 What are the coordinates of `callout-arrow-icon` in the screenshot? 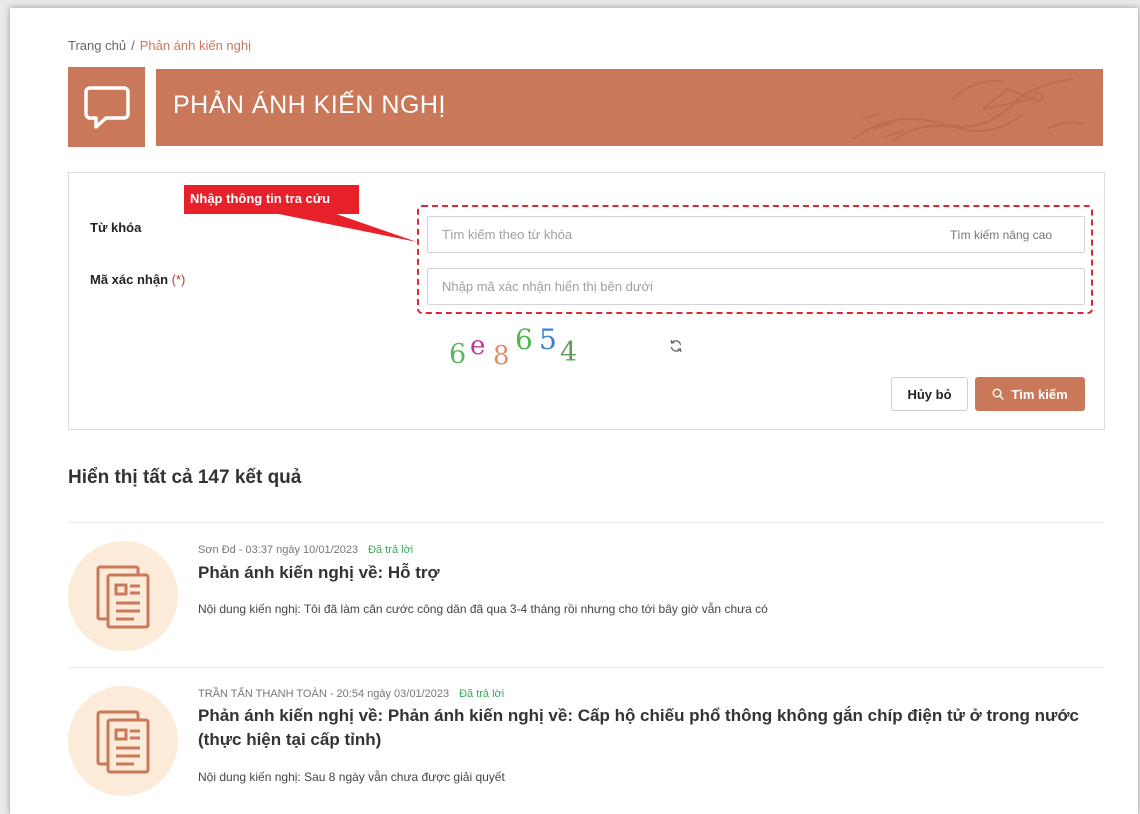 It's located at (333, 225).